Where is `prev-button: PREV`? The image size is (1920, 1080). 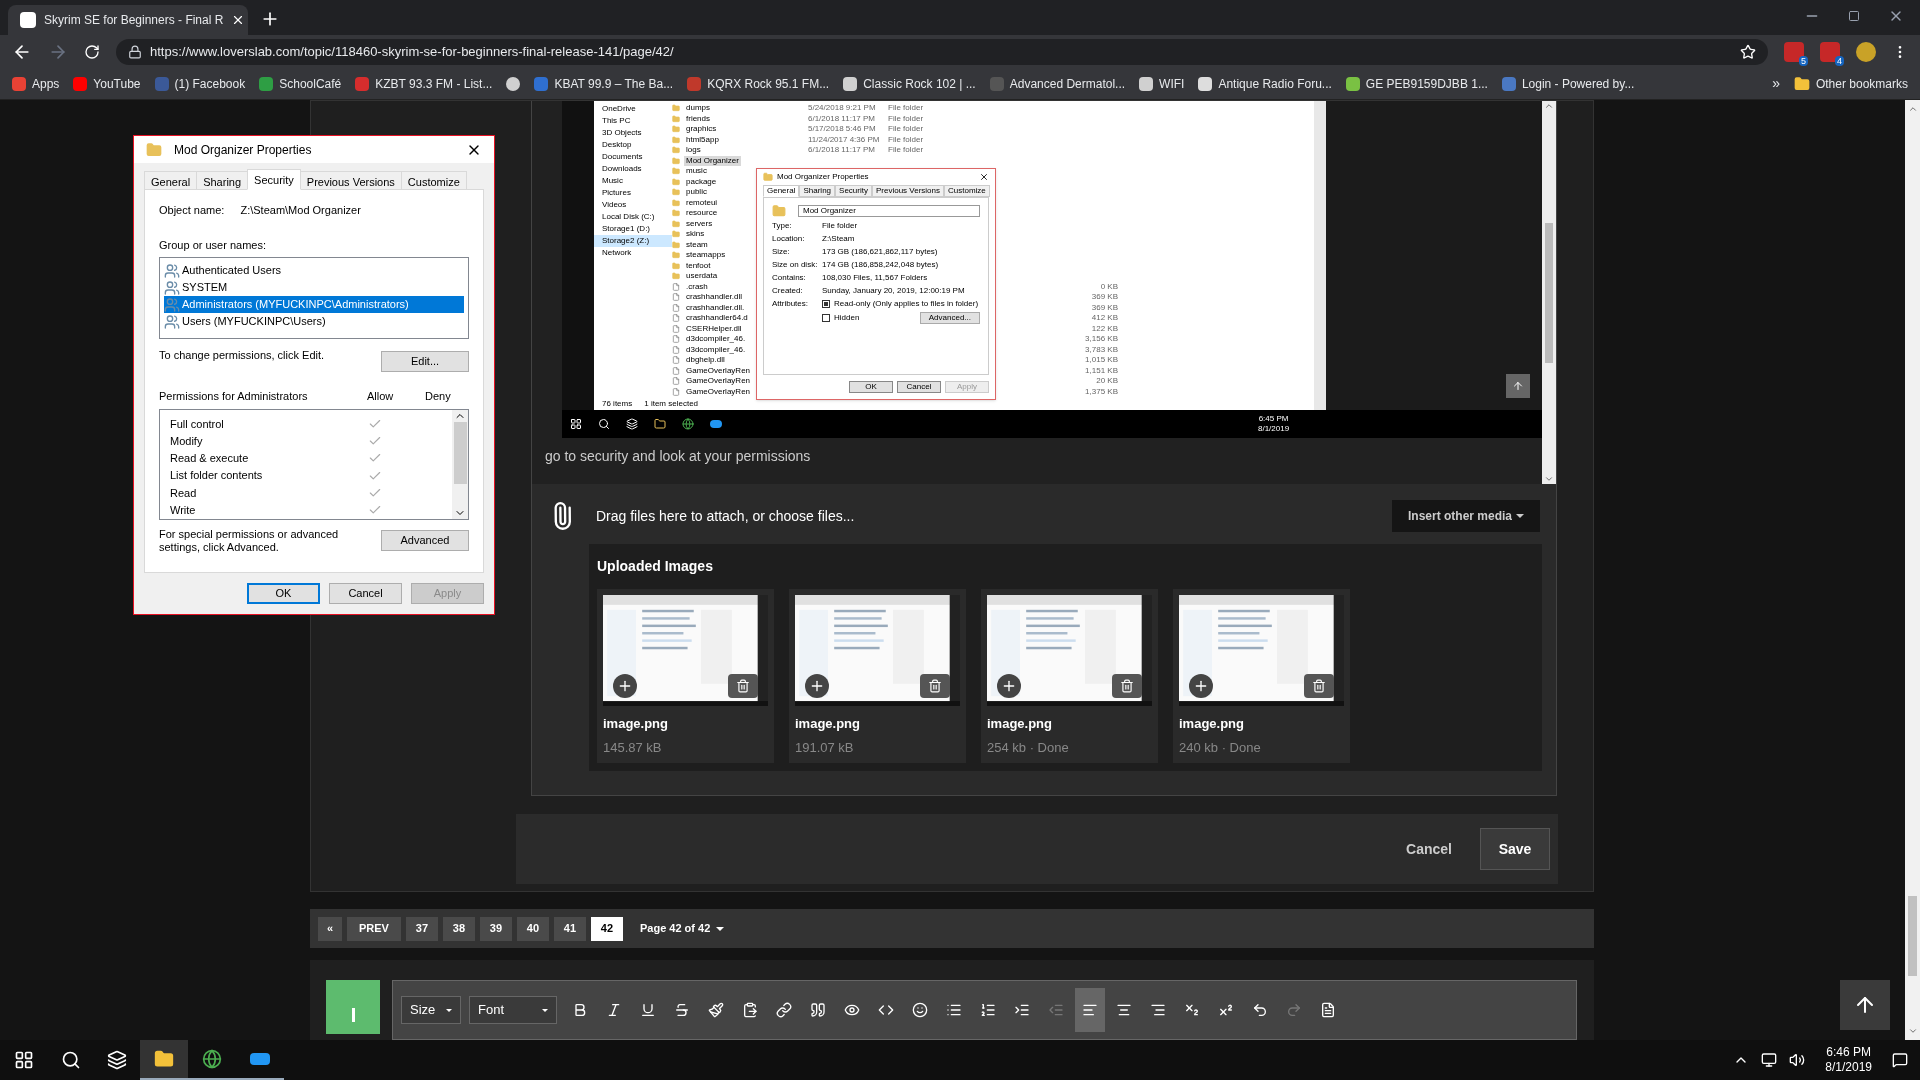 prev-button: PREV is located at coordinates (374, 928).